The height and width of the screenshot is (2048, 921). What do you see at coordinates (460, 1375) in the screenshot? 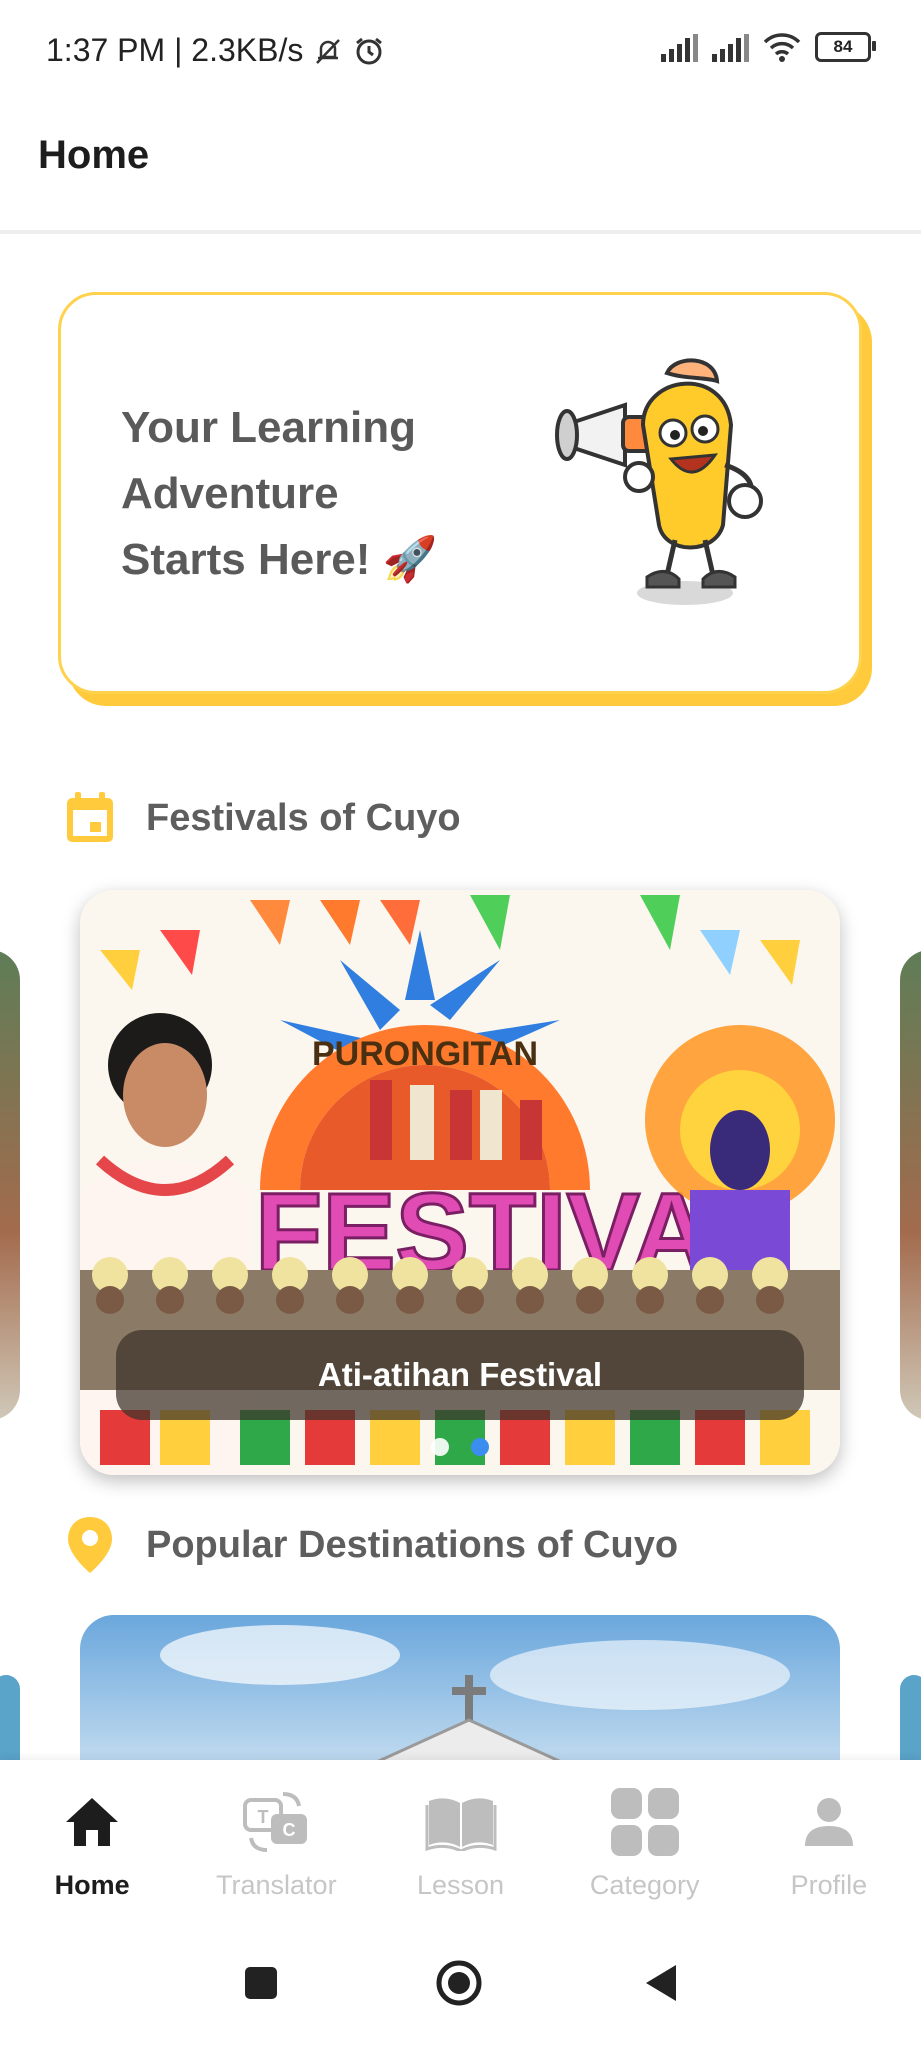
I see `festival-caption: Ati-atihan Festival` at bounding box center [460, 1375].